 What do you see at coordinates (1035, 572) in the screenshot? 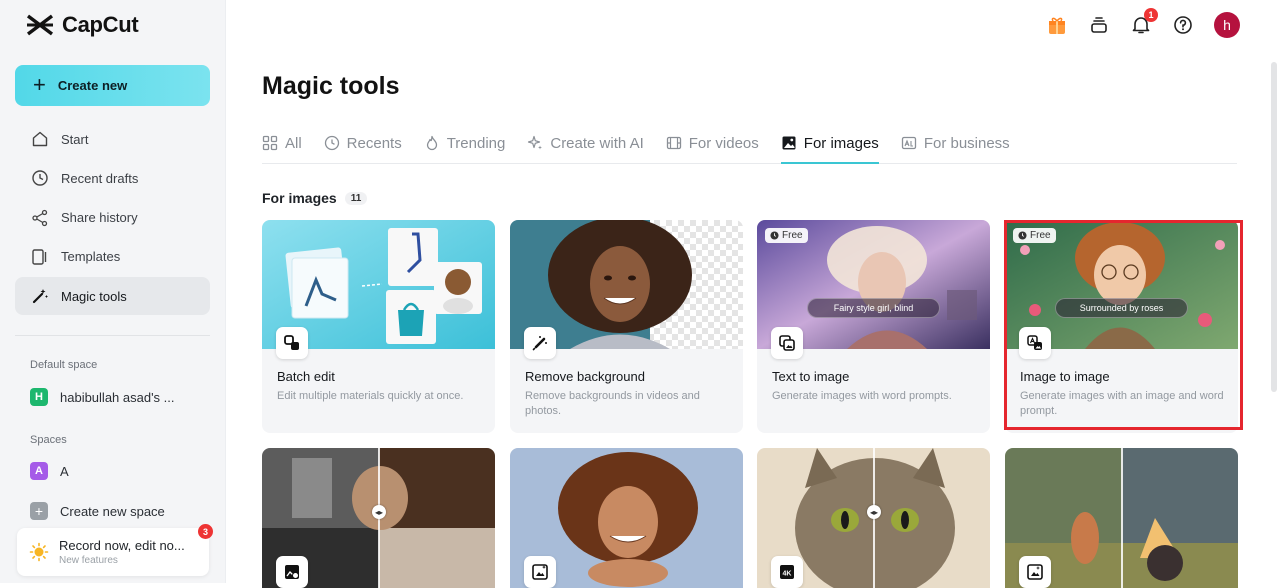
I see `style-transfer-icon` at bounding box center [1035, 572].